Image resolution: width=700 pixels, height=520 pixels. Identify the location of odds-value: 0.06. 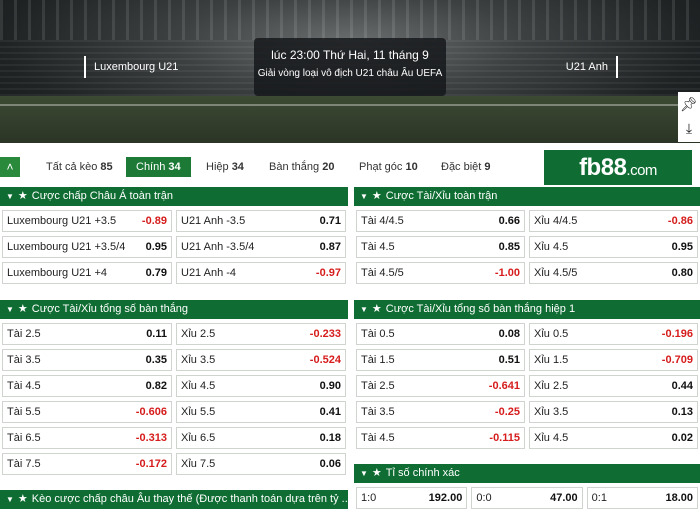
(330, 464).